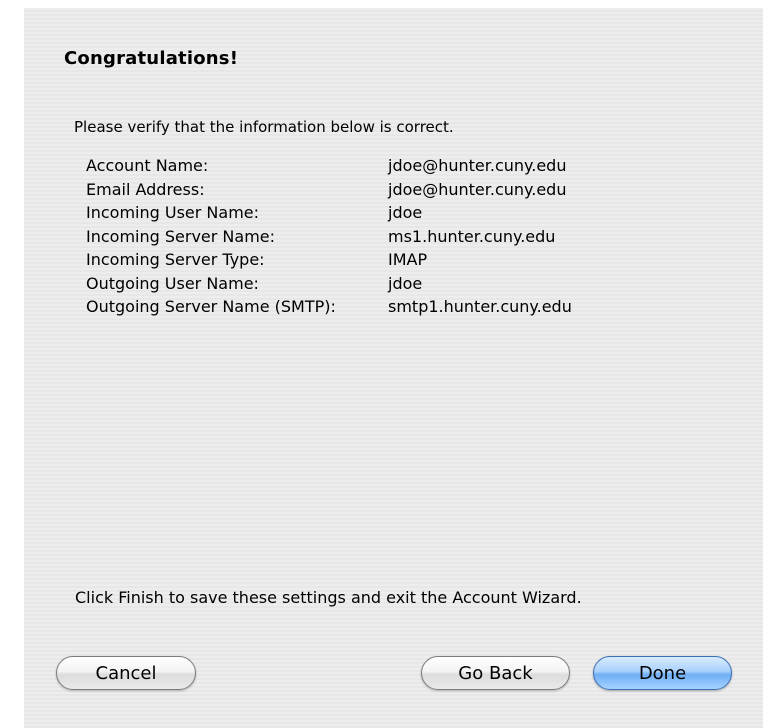 The image size is (763, 728). I want to click on detail-row-account-name: Account Name: jdoe@hunter.cuny.edu, so click(329, 166).